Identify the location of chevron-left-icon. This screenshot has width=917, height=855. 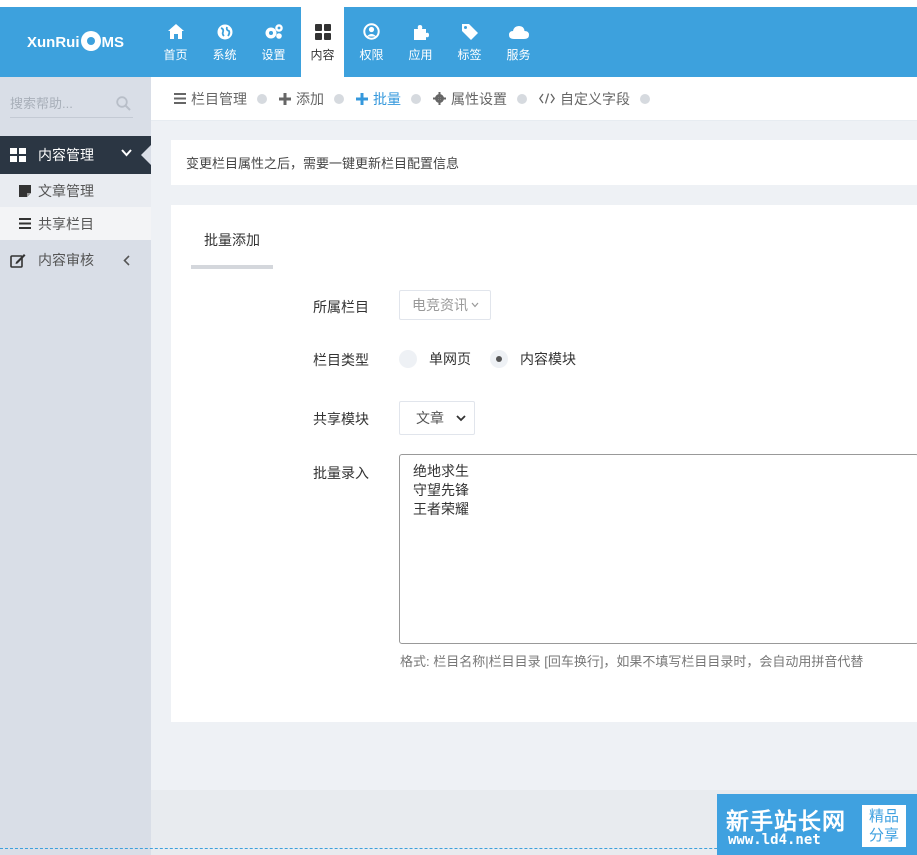
(126, 260).